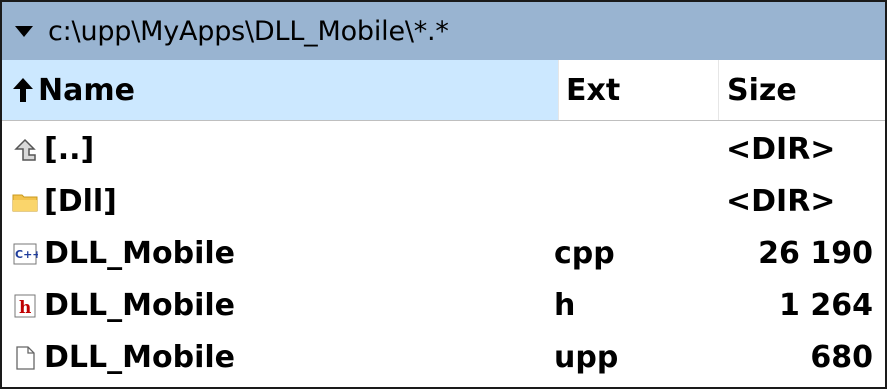 This screenshot has height=389, width=887. What do you see at coordinates (23, 90) in the screenshot?
I see `arrow-up-icon` at bounding box center [23, 90].